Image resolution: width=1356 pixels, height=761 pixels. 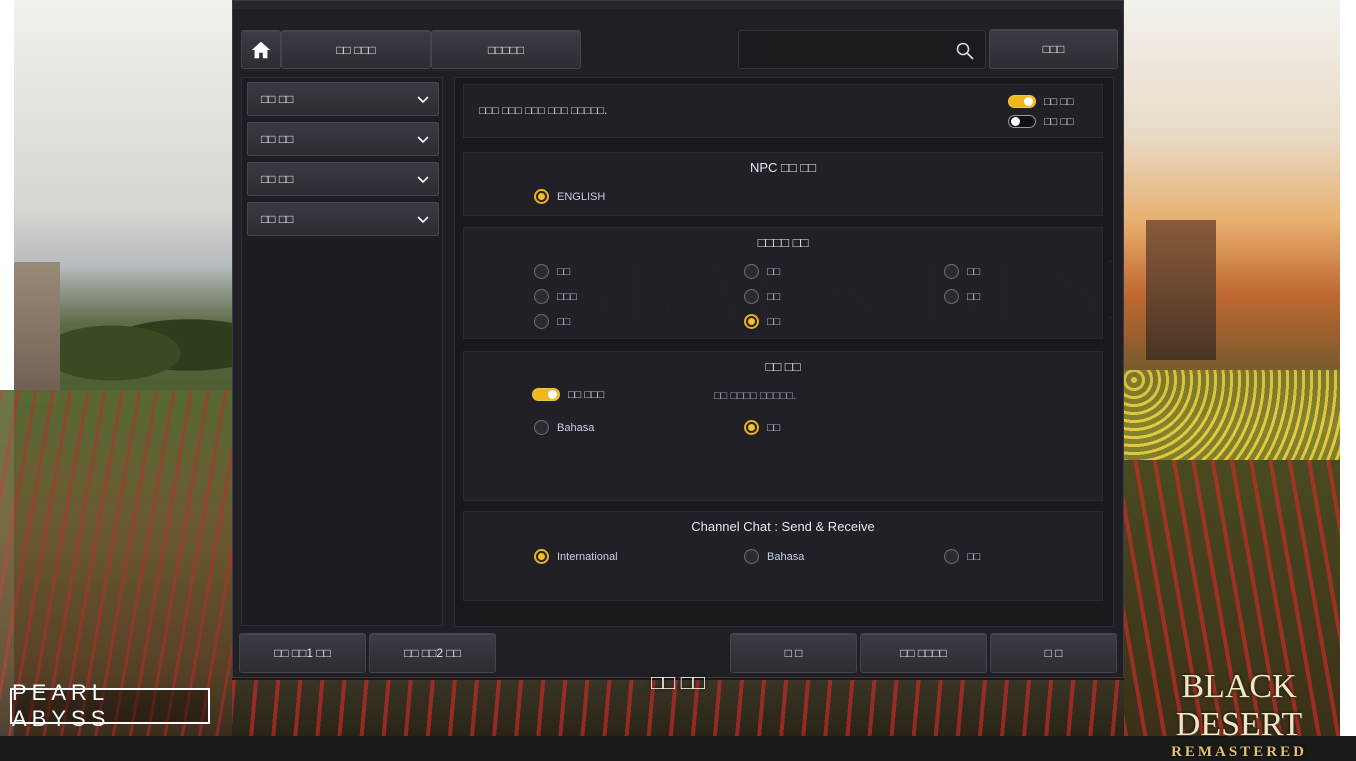 I want to click on window-top-bar, so click(x=678, y=5).